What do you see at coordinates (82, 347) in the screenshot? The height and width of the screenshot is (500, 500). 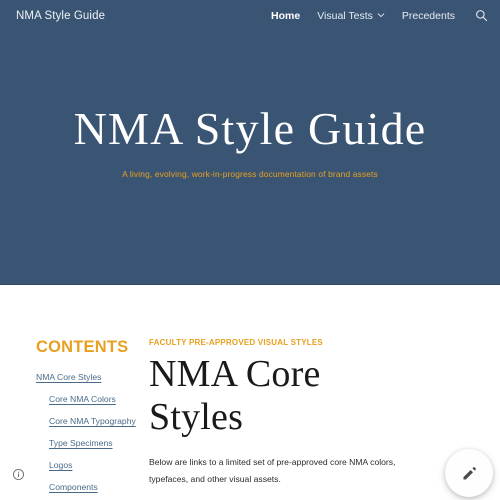 I see `contents-heading: CONTENTS` at bounding box center [82, 347].